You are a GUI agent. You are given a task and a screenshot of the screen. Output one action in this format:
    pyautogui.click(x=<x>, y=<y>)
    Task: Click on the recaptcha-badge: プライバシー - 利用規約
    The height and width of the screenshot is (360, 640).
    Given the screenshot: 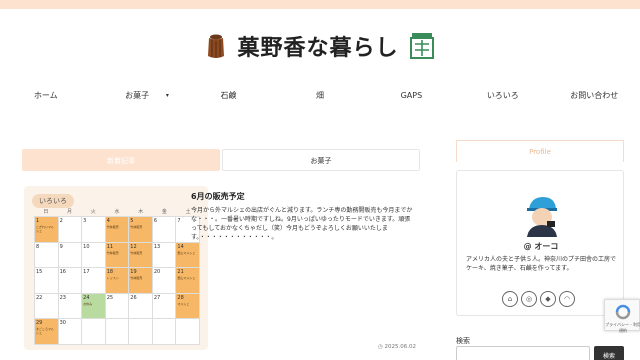 What is the action you would take?
    pyautogui.click(x=622, y=316)
    